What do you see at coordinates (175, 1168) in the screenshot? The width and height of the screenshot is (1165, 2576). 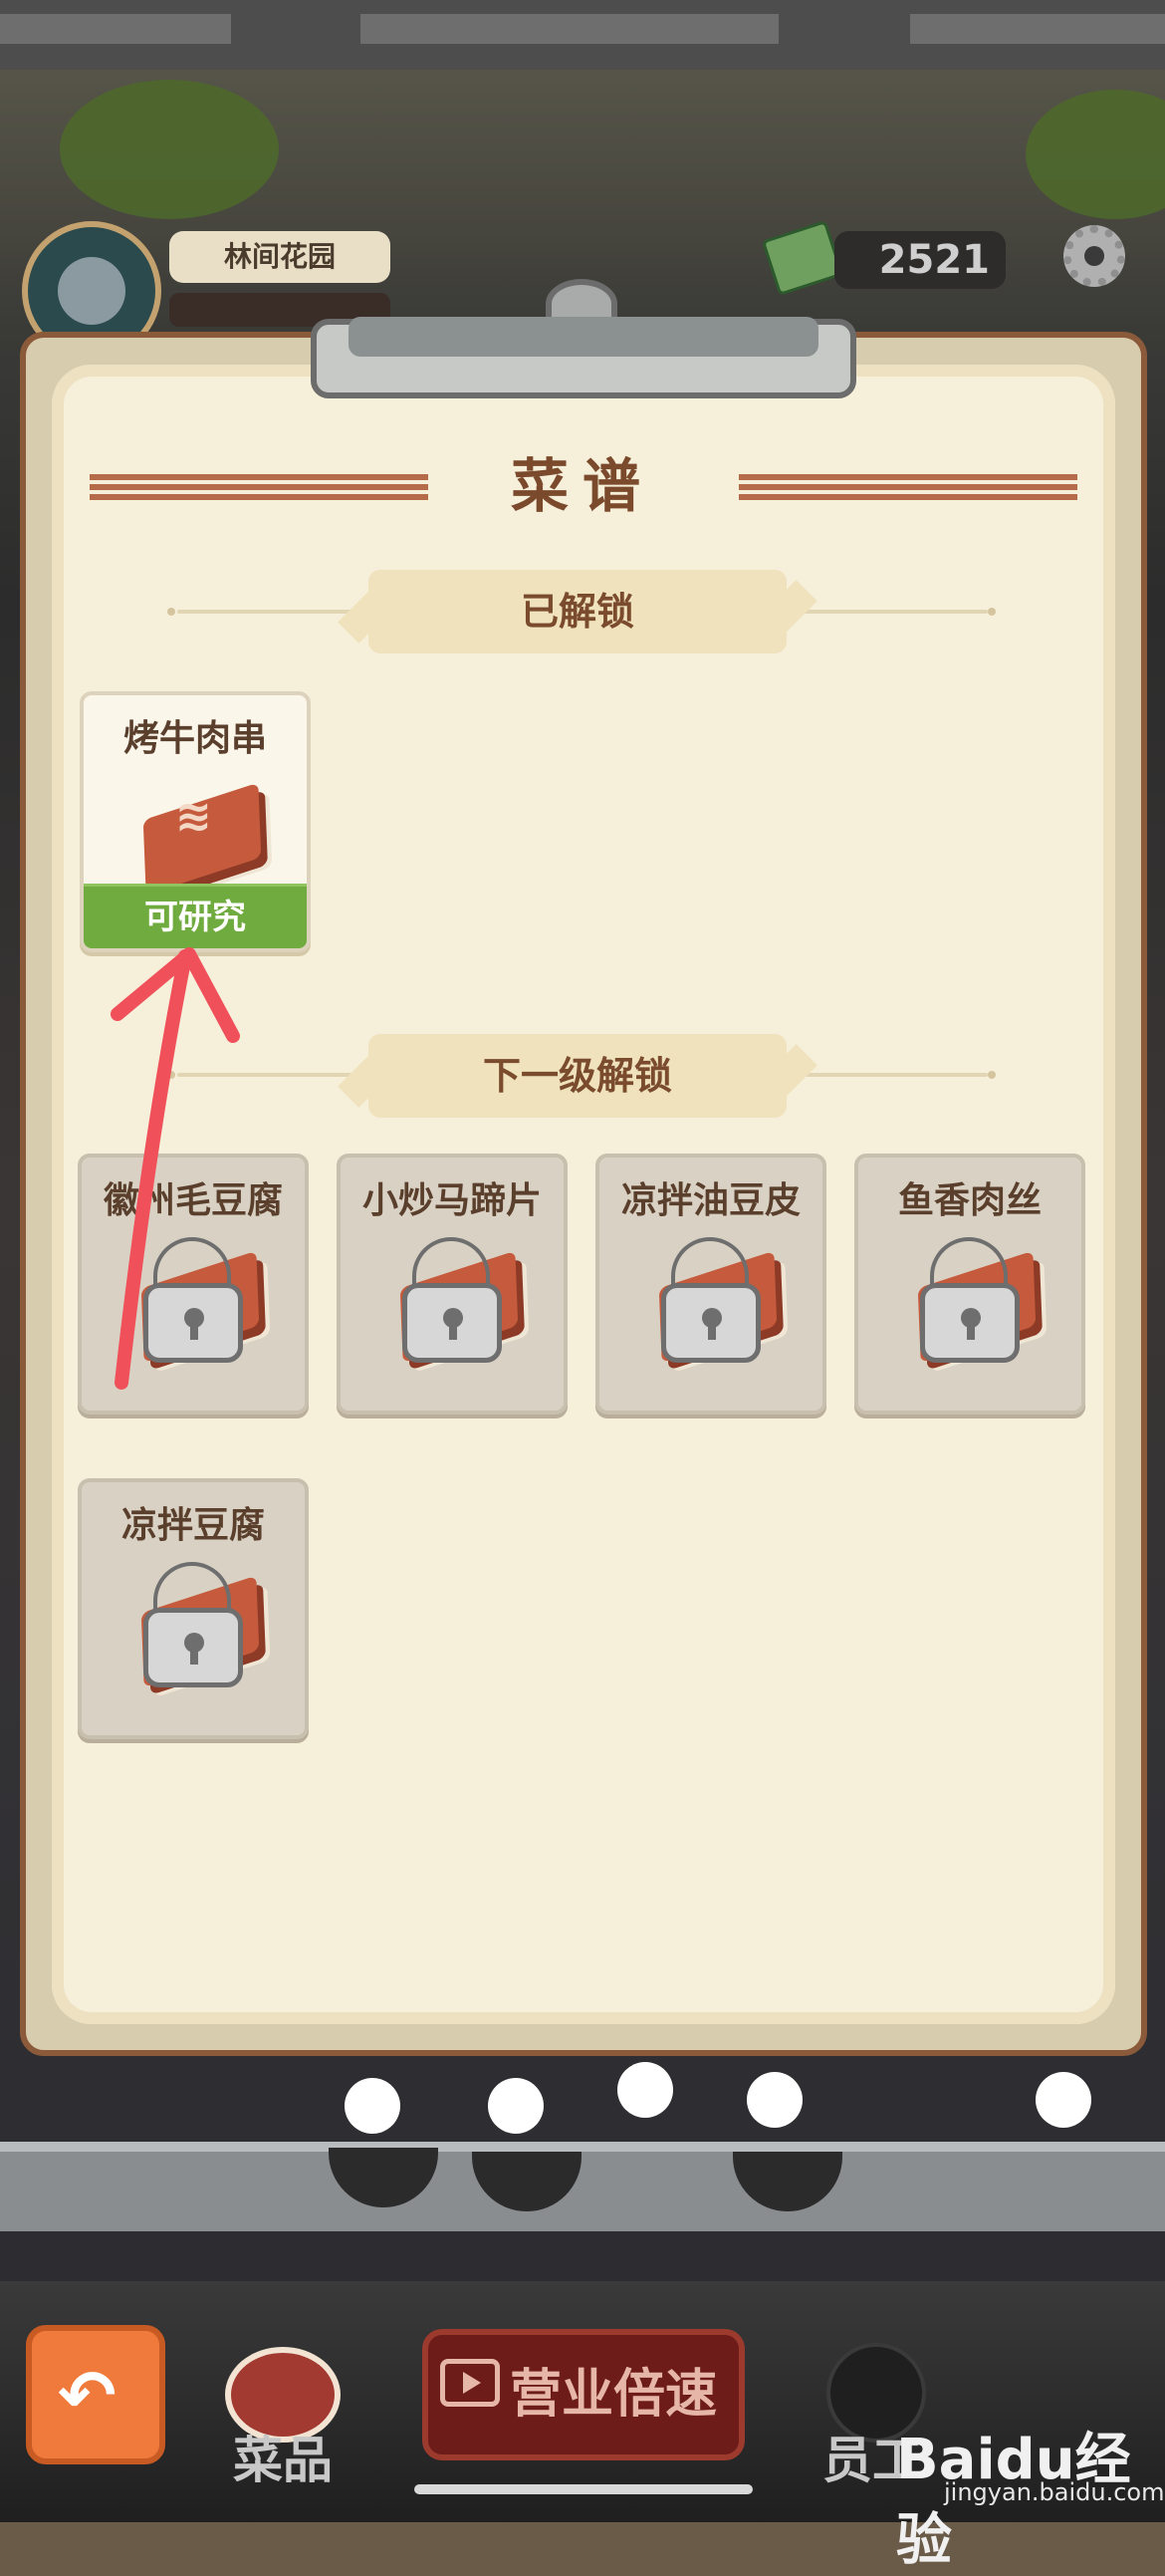 I see `annotation-arrow-icon` at bounding box center [175, 1168].